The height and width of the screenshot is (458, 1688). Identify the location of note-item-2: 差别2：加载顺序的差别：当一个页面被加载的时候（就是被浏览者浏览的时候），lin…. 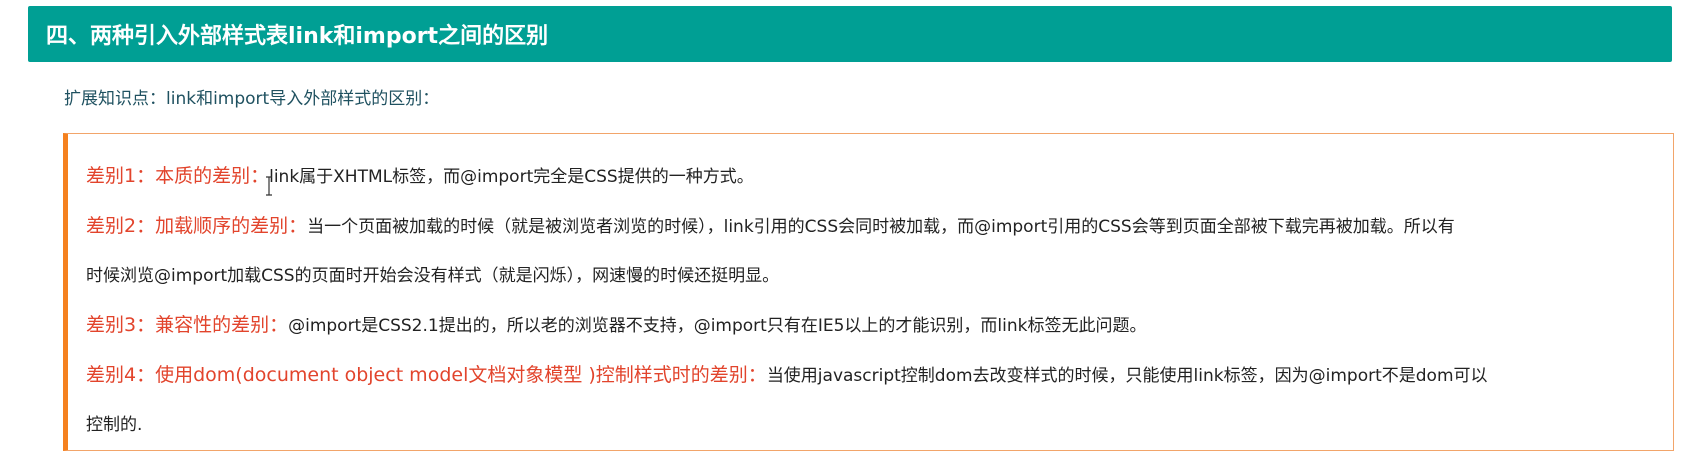
(879, 227).